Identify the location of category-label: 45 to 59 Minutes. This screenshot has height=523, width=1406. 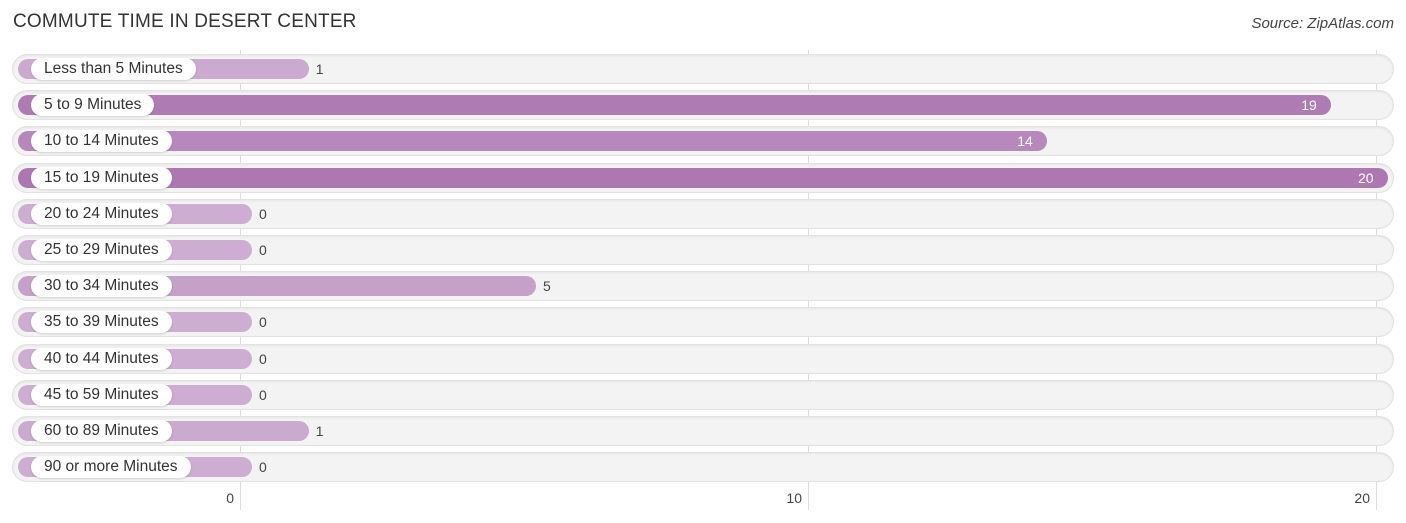
(101, 394).